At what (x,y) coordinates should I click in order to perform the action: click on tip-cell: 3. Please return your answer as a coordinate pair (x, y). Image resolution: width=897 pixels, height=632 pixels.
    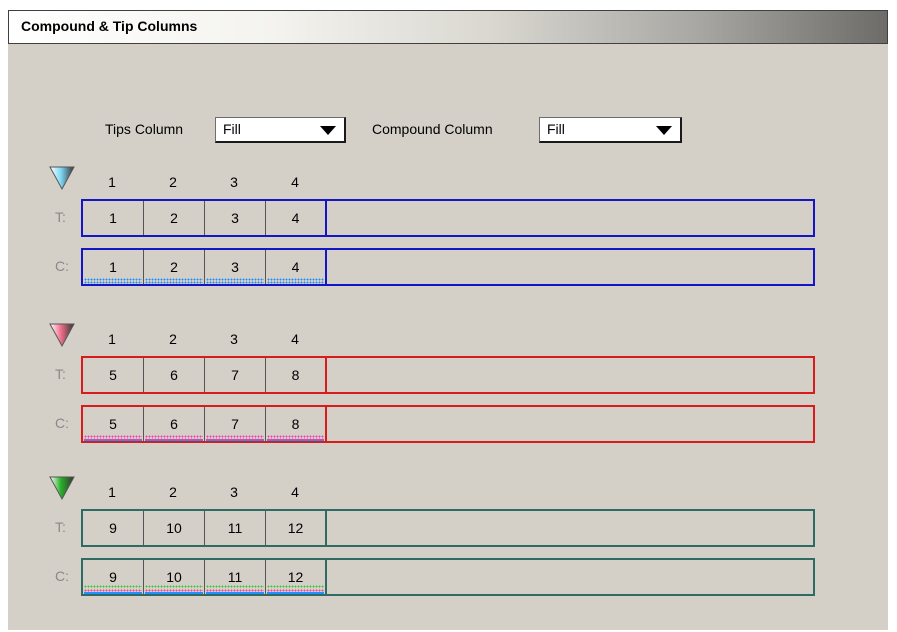
    Looking at the image, I should click on (235, 218).